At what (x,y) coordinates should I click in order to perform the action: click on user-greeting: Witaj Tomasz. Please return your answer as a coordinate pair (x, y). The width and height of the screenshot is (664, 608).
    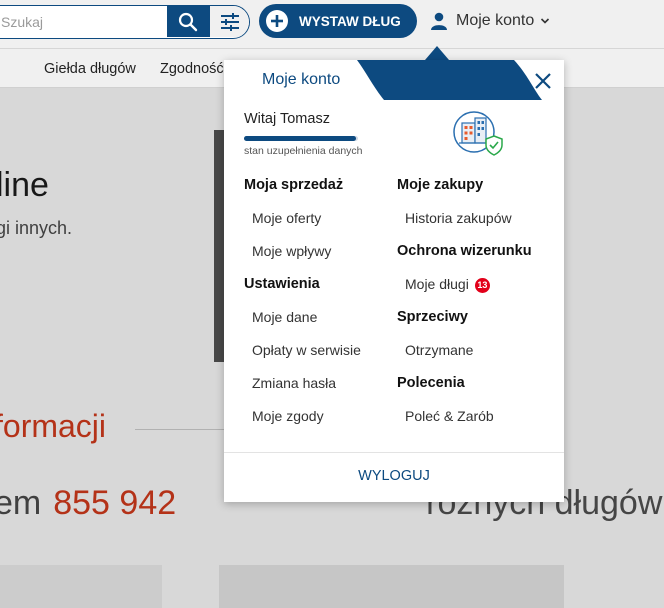
    Looking at the image, I should click on (287, 119).